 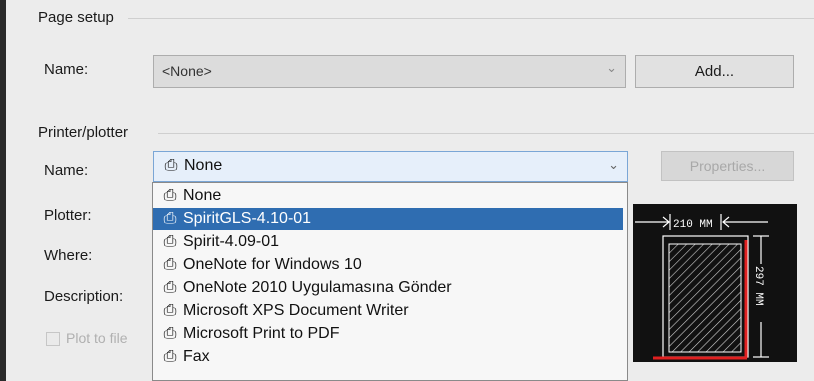 What do you see at coordinates (486, 133) in the screenshot?
I see `printer-plotter-divider` at bounding box center [486, 133].